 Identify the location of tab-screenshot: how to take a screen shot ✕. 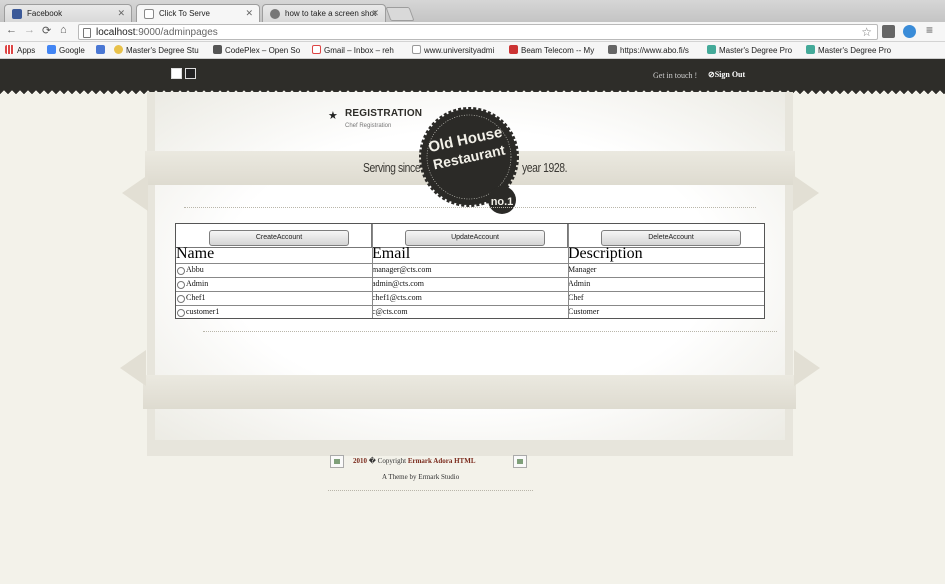
(324, 13).